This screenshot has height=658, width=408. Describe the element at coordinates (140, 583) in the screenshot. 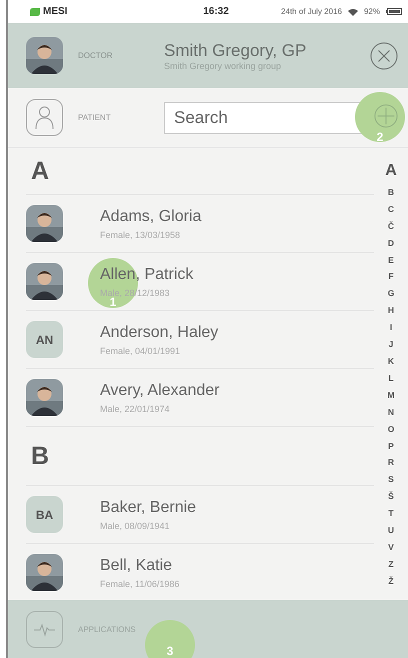

I see `patient-details: Female, 11/06/1986` at that location.